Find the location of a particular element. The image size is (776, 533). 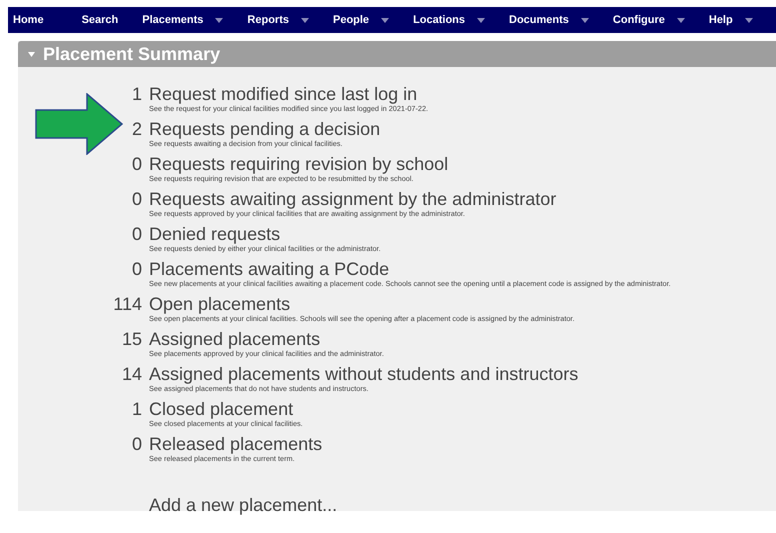

summary-link: Closed placement is located at coordinates (226, 409).